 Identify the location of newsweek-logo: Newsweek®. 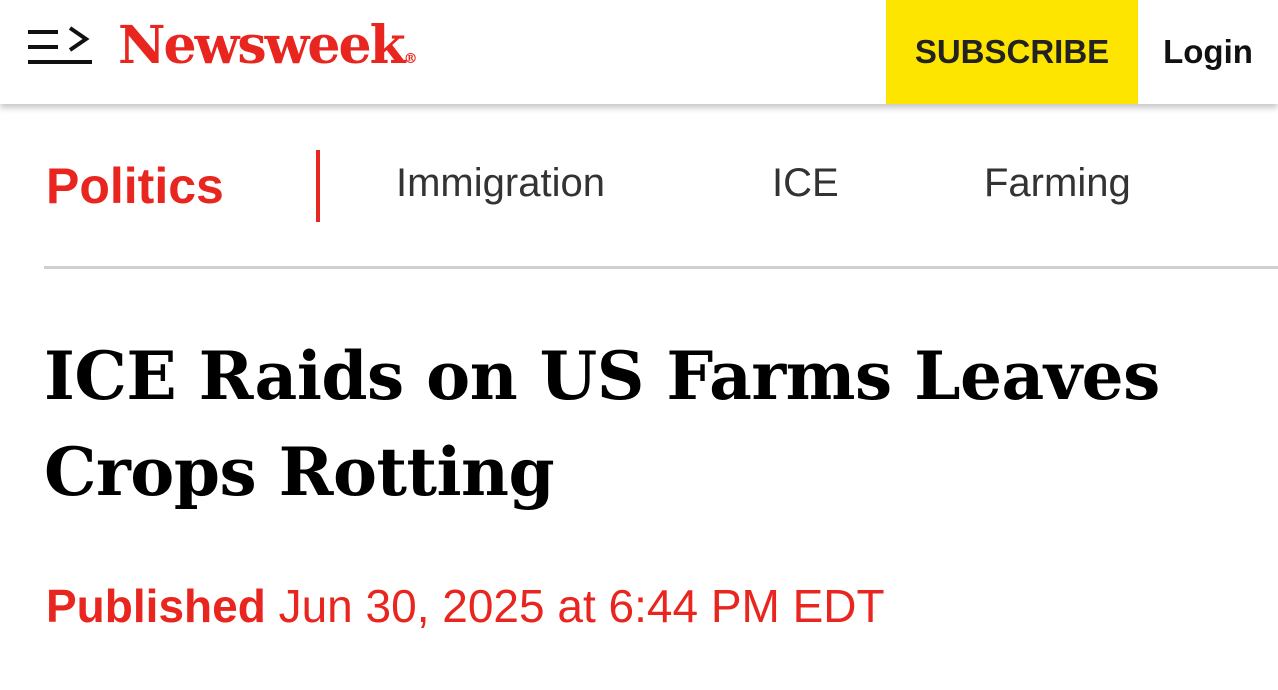
(268, 52).